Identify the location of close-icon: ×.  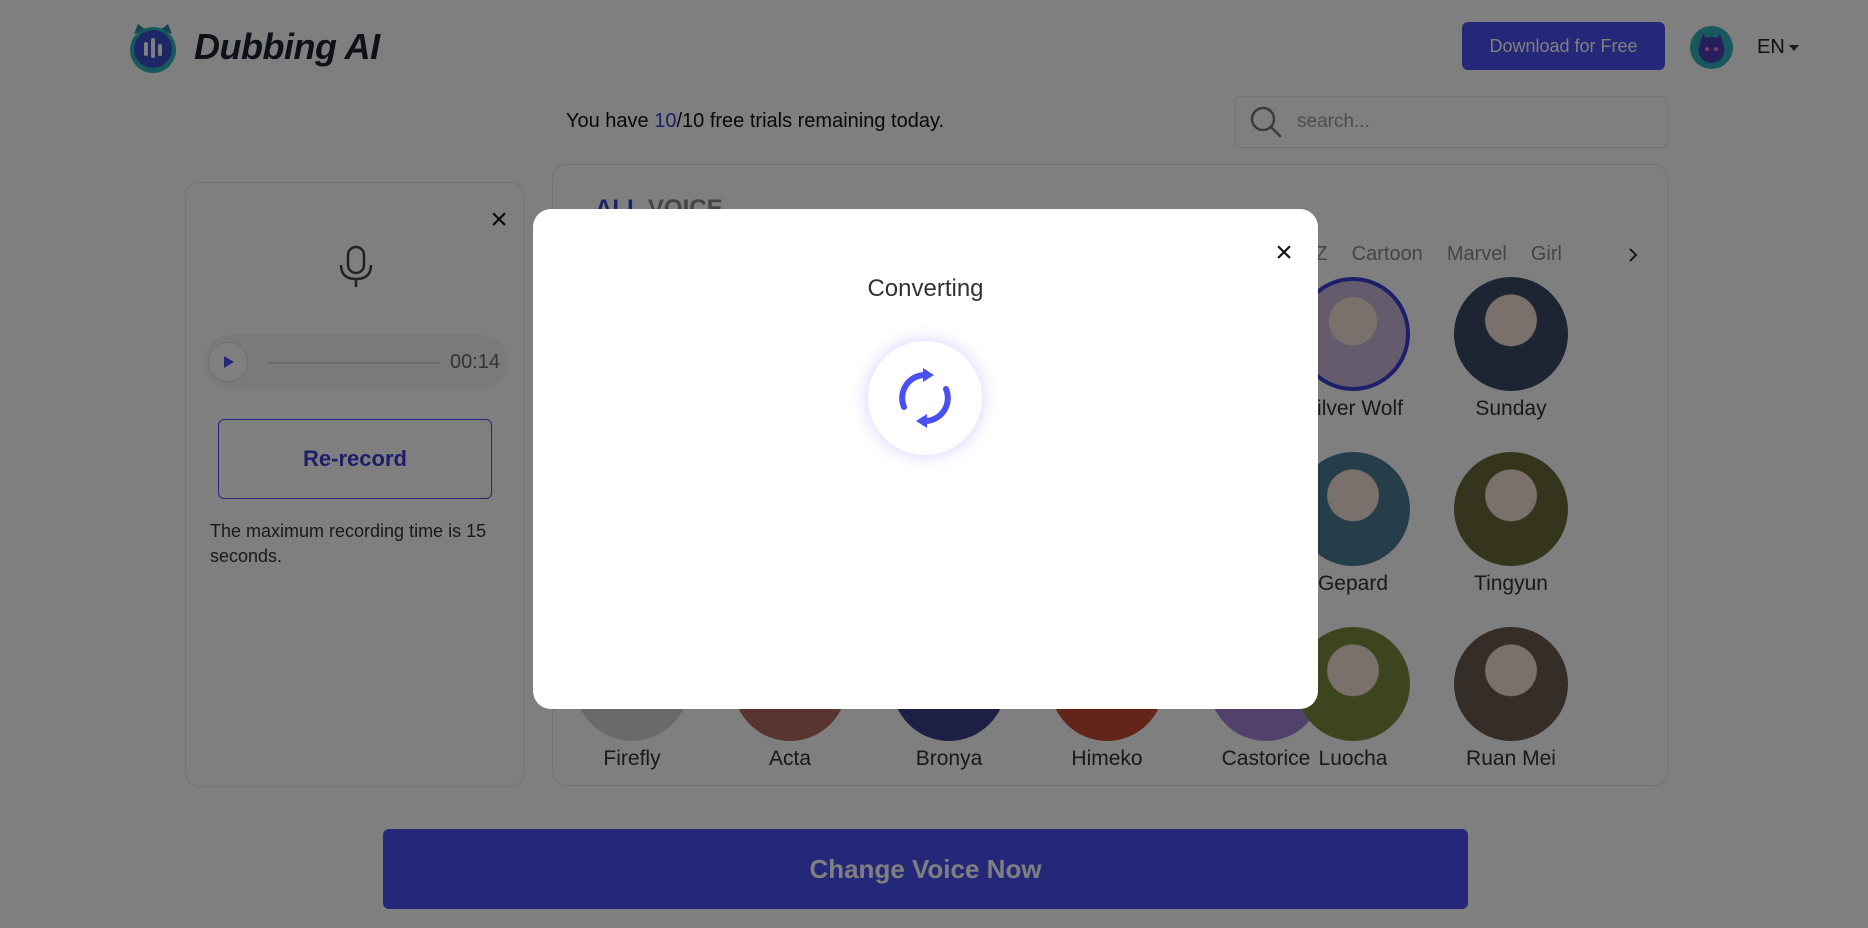
(1284, 253).